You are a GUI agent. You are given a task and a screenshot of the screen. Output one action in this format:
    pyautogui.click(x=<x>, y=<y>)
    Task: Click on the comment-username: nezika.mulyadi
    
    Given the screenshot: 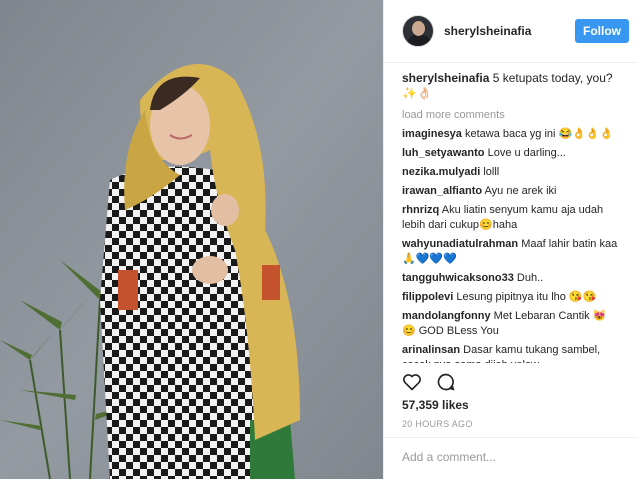 What is the action you would take?
    pyautogui.click(x=441, y=172)
    